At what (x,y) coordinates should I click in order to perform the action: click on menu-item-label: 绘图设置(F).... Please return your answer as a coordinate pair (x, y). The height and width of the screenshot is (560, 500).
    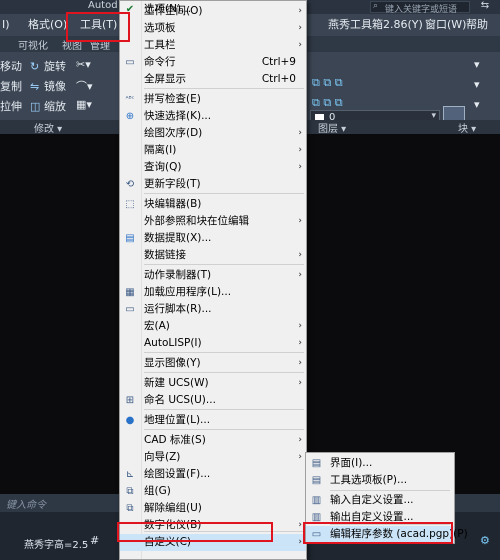
    Looking at the image, I should click on (177, 474).